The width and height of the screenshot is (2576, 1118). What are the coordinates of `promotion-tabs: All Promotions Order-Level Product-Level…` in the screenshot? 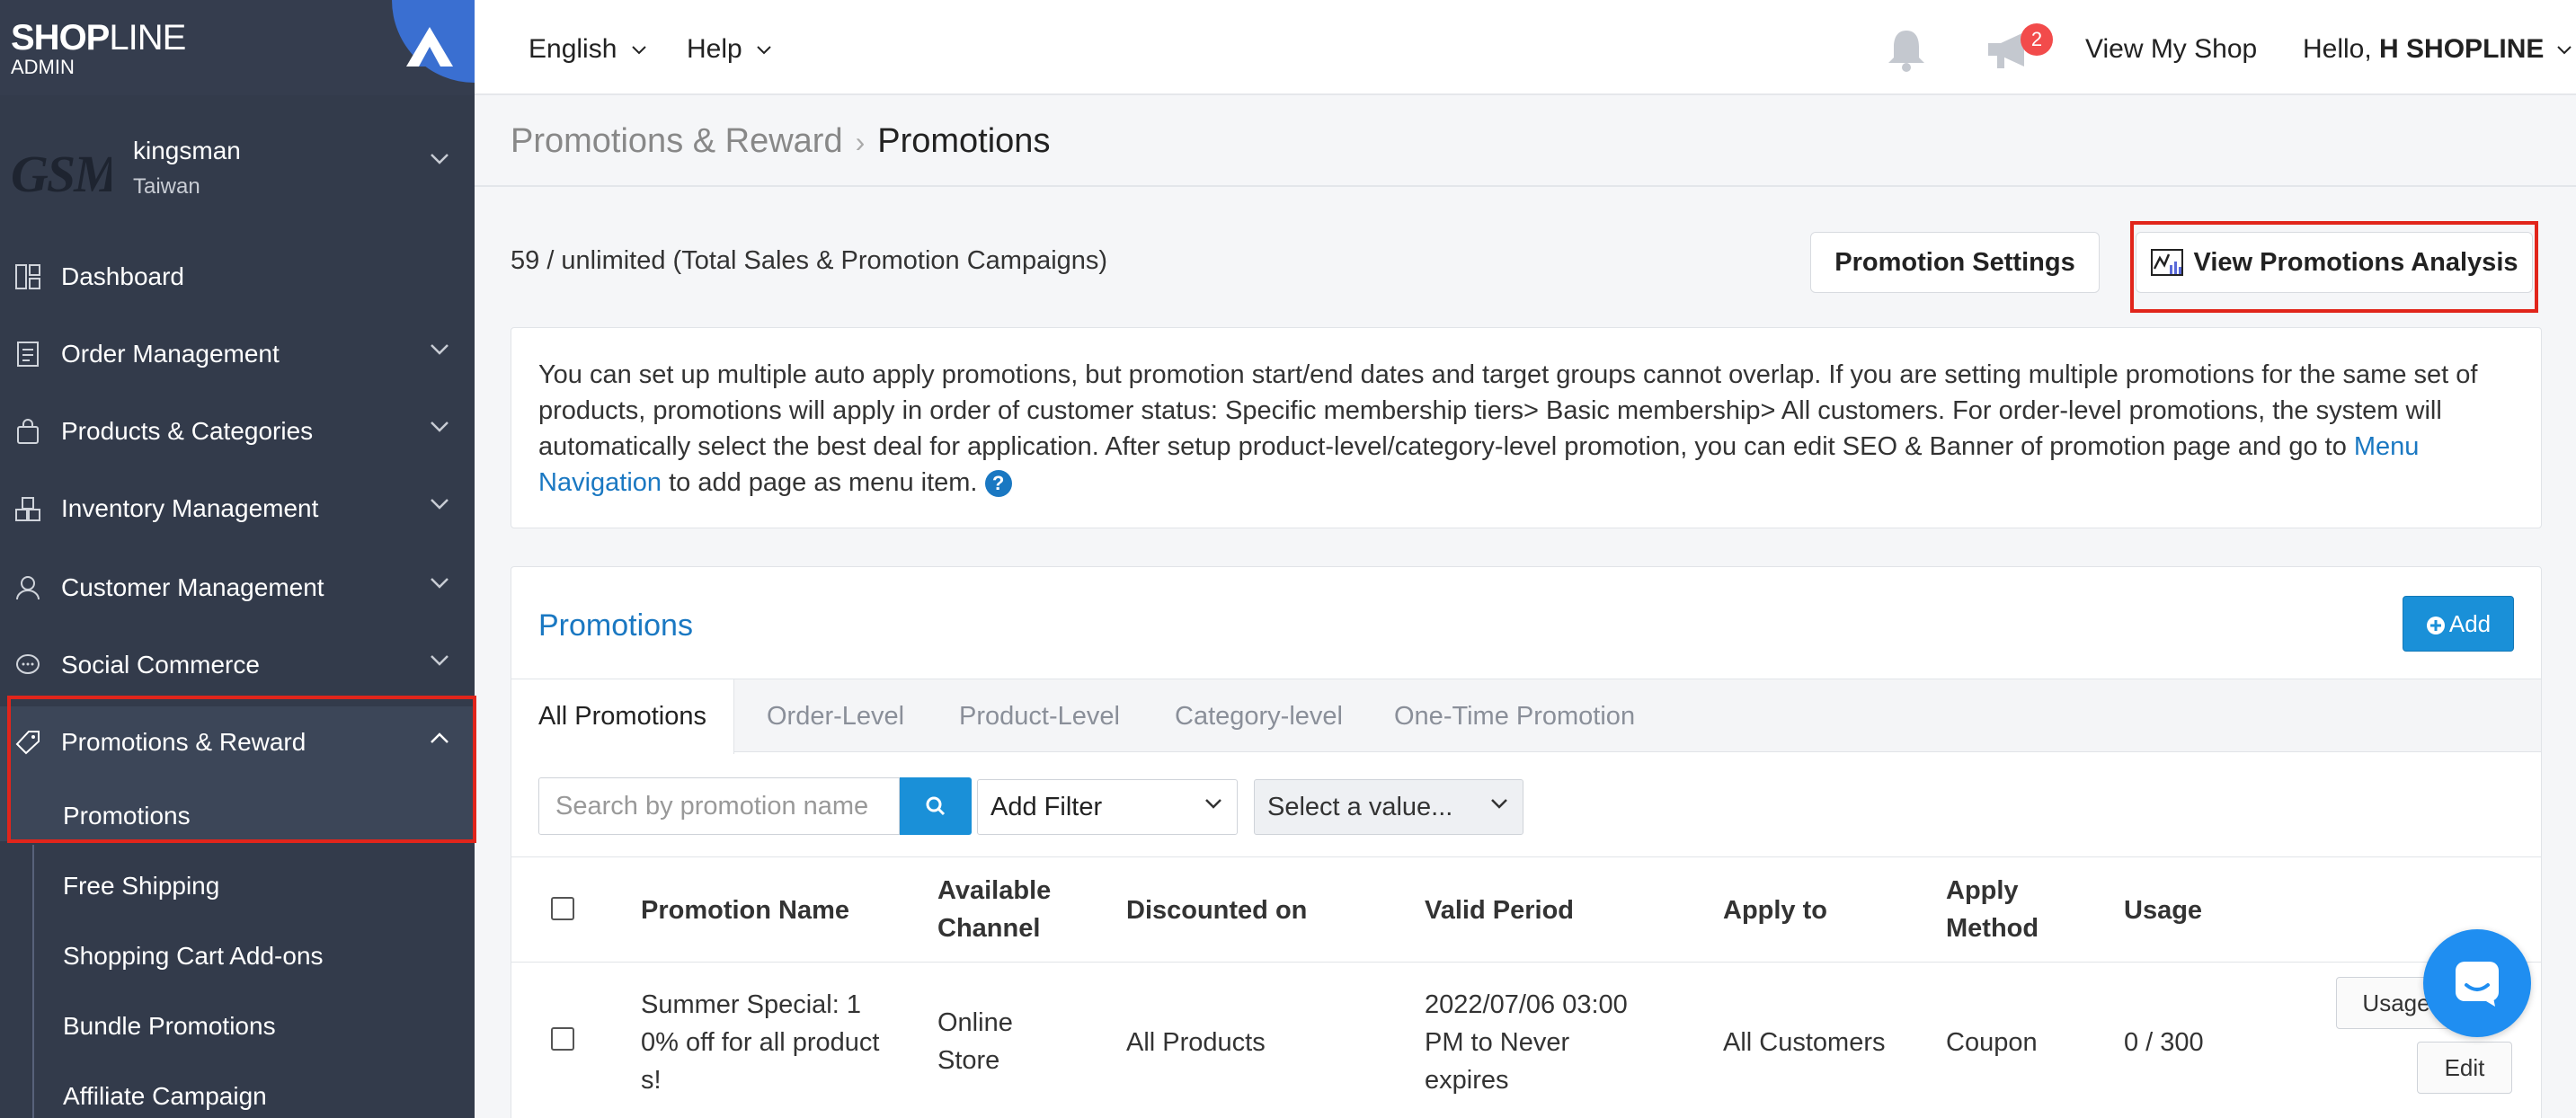 It's located at (1526, 716).